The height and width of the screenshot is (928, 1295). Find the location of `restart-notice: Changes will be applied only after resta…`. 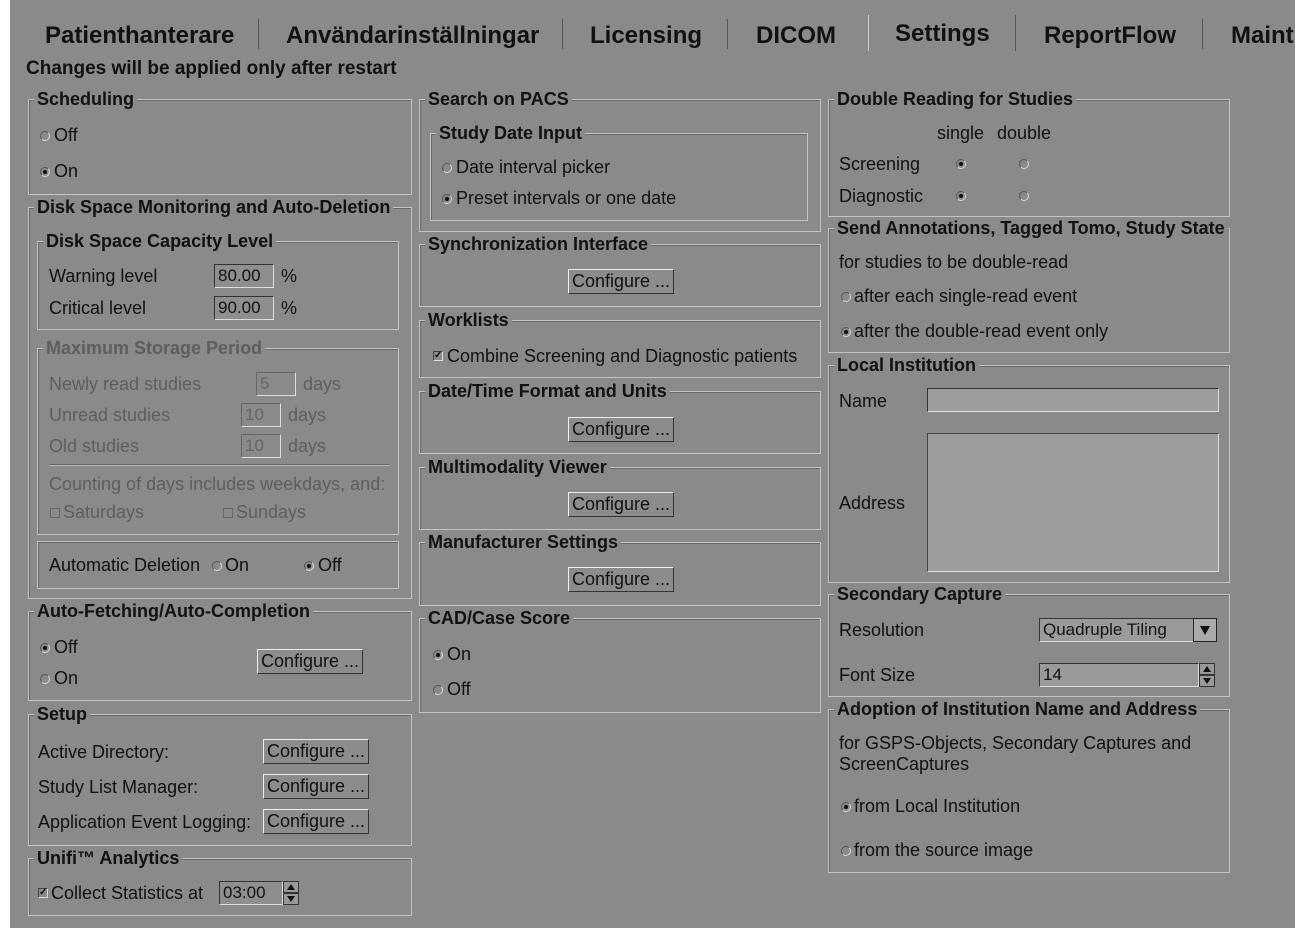

restart-notice: Changes will be applied only after resta… is located at coordinates (211, 68).